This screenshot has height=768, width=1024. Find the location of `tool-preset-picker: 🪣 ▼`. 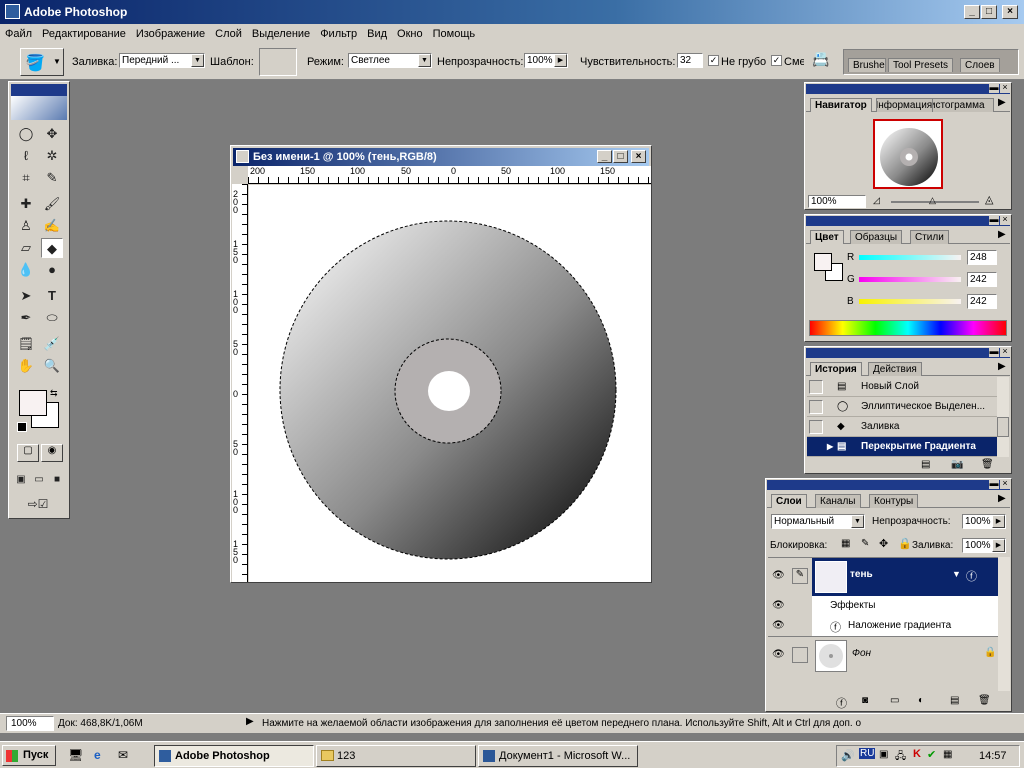

tool-preset-picker: 🪣 ▼ is located at coordinates (42, 62).